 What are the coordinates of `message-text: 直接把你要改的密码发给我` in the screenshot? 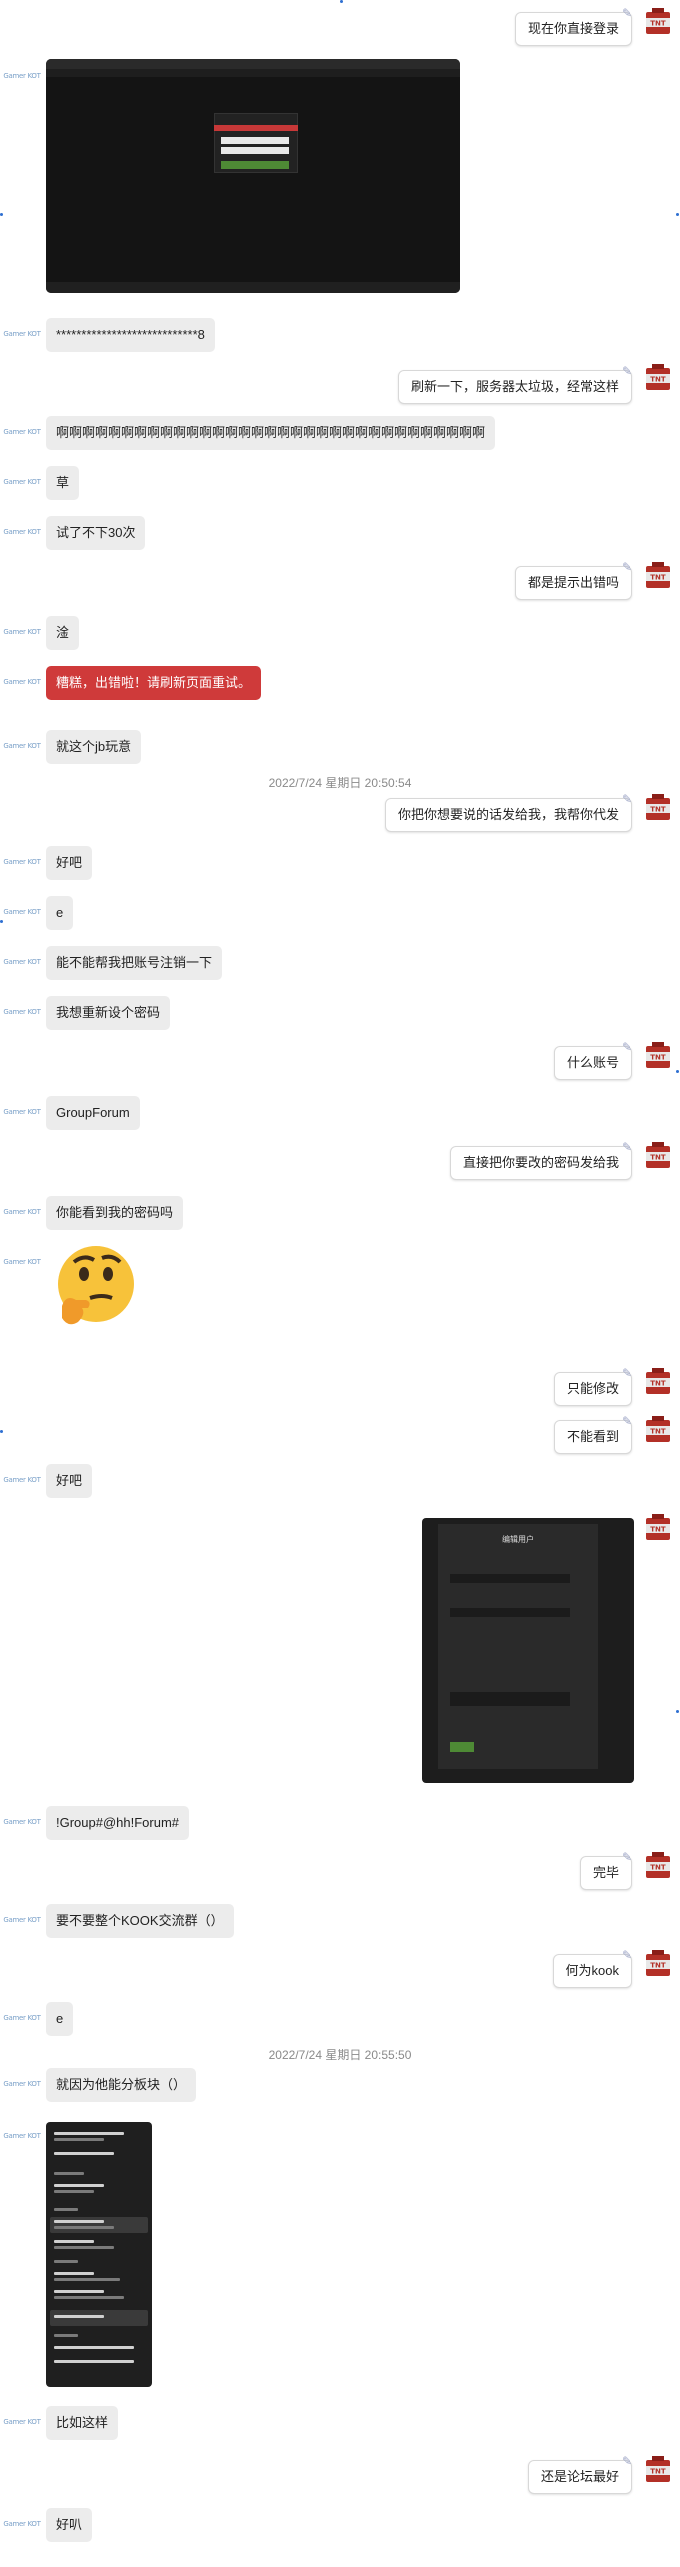 It's located at (540, 1162).